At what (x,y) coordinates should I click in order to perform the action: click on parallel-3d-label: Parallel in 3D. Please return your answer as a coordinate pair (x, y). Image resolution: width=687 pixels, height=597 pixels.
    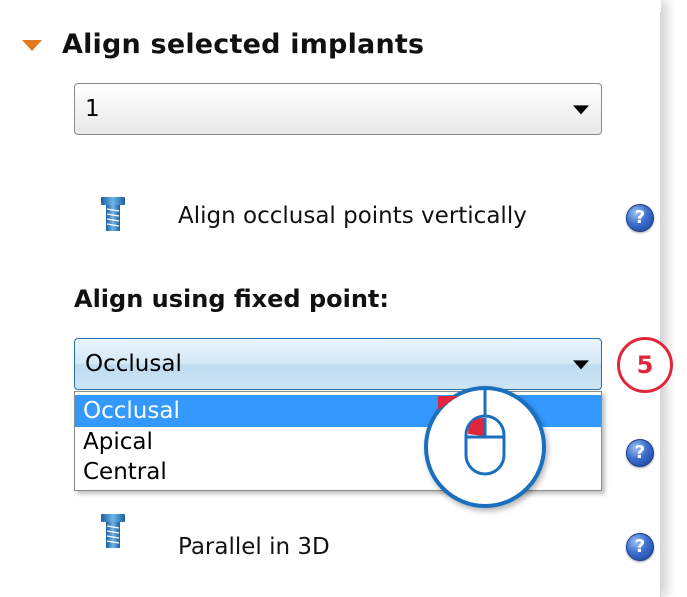
    Looking at the image, I should click on (254, 547).